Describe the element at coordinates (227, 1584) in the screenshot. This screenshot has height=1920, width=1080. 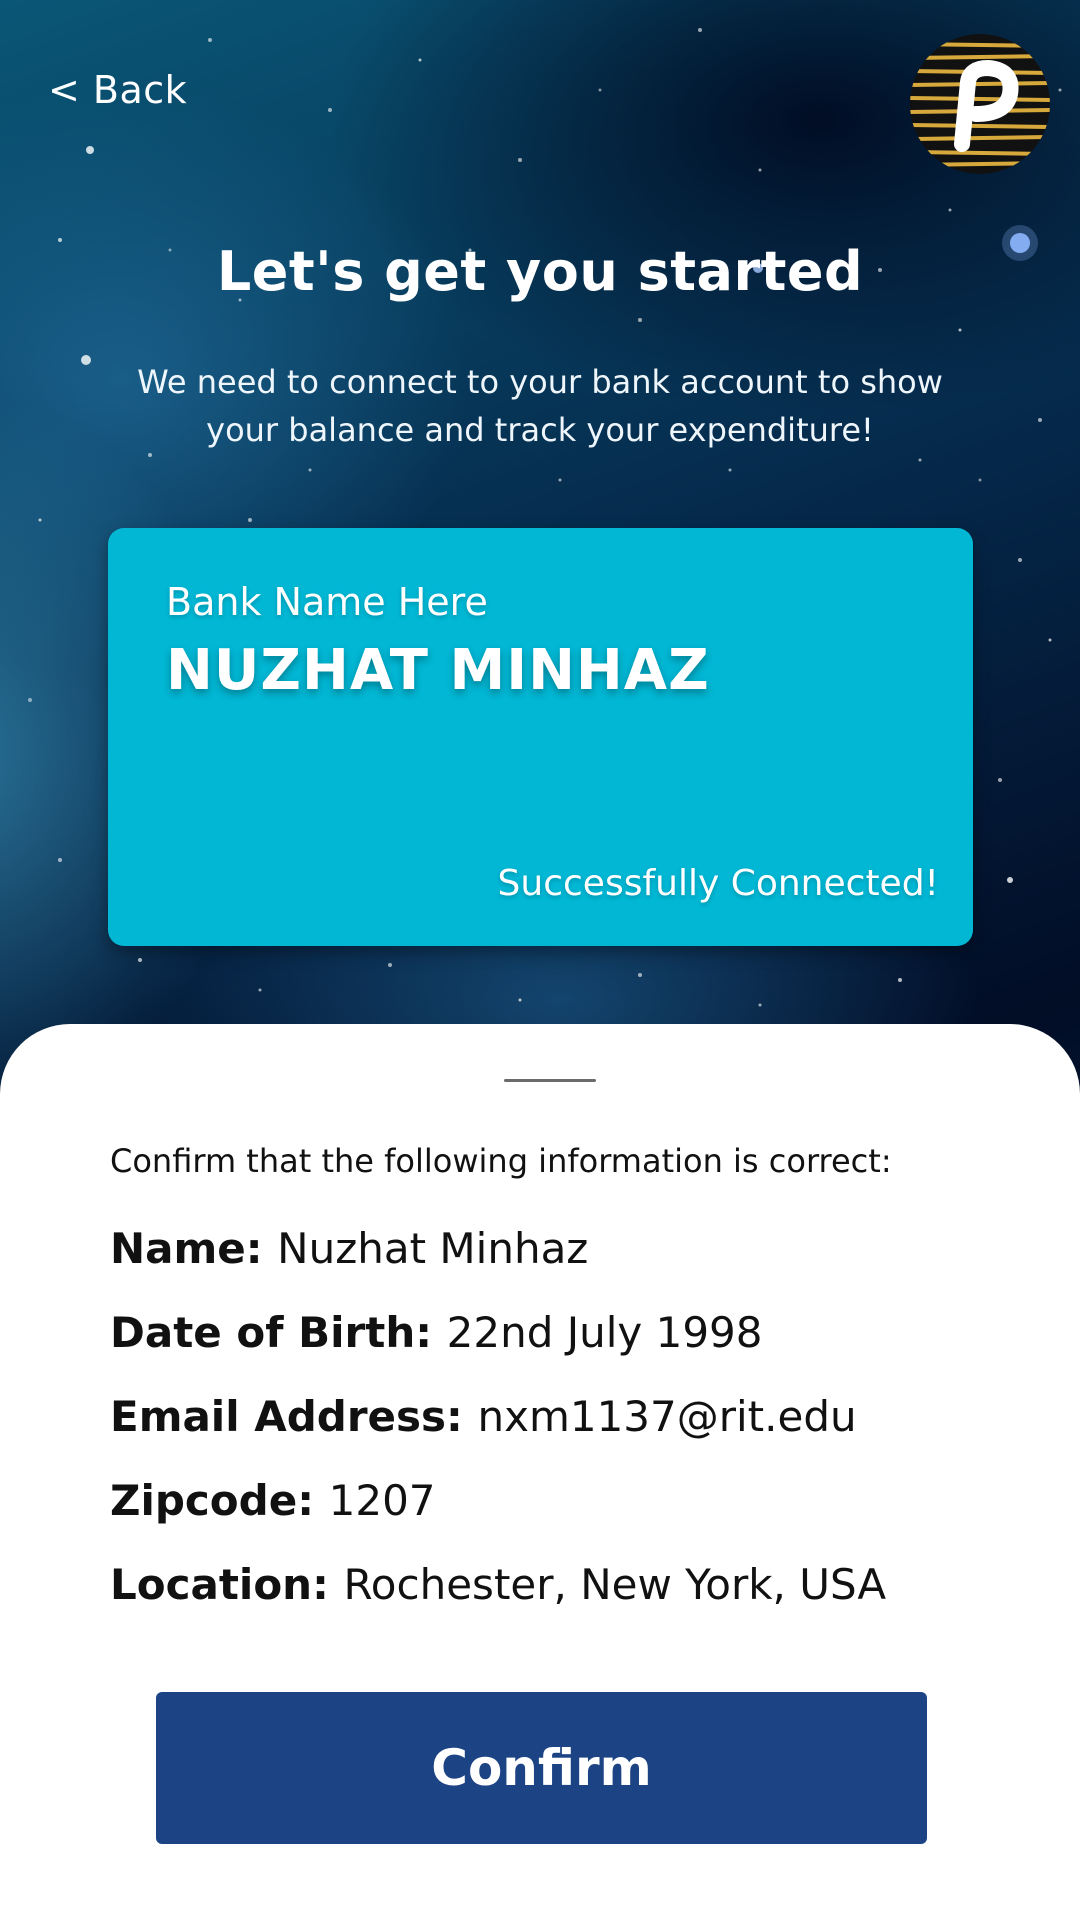
I see `info-label: Location:` at that location.